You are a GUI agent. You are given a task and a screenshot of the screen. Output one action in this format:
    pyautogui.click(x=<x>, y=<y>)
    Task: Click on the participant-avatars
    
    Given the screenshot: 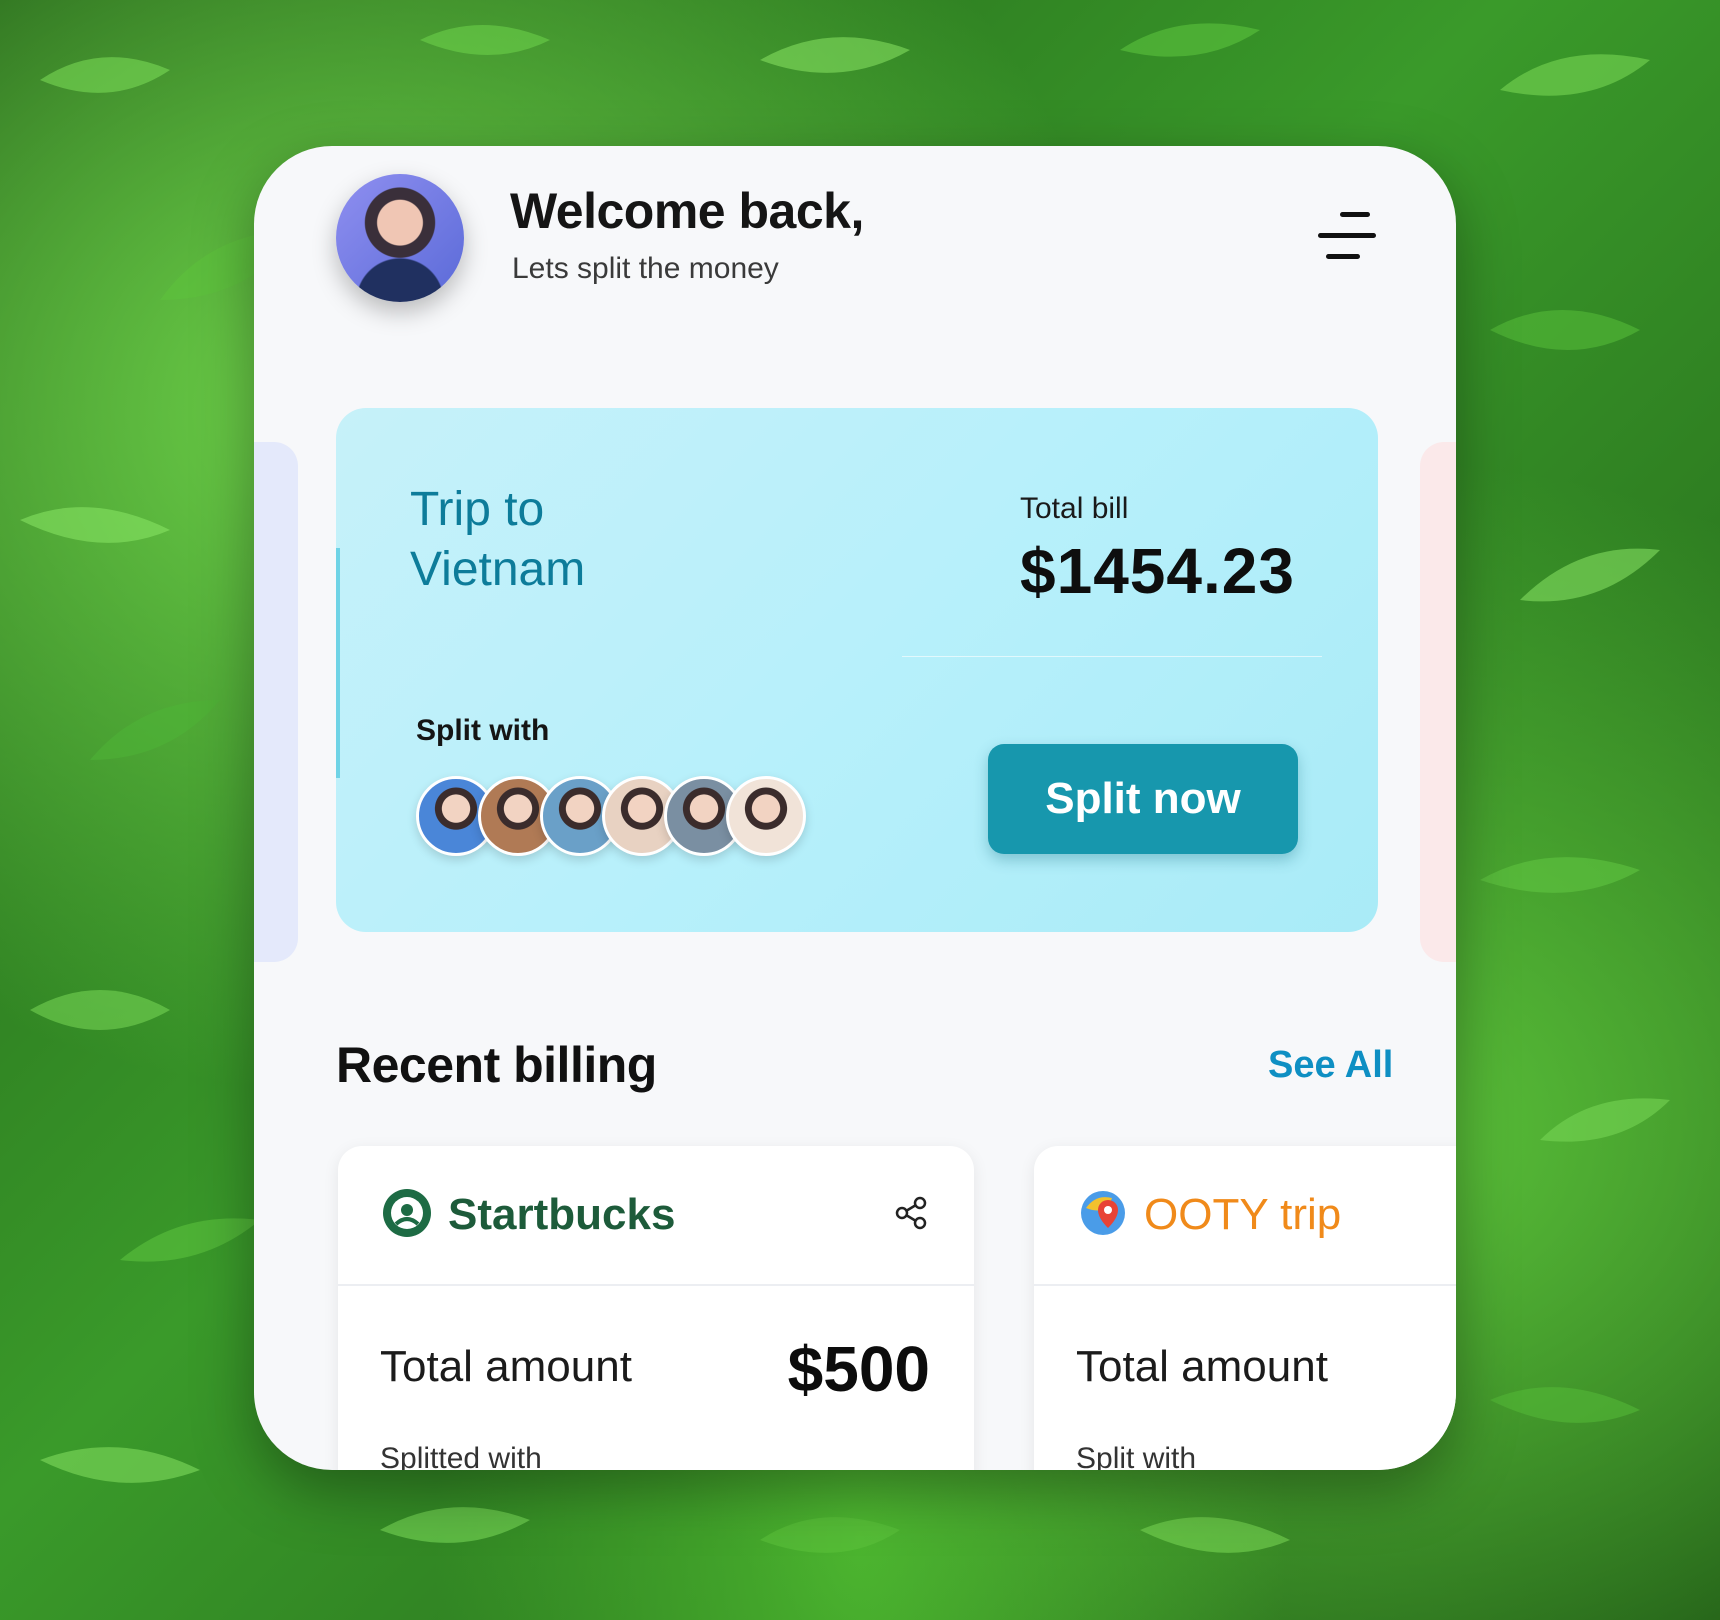 What is the action you would take?
    pyautogui.click(x=626, y=816)
    